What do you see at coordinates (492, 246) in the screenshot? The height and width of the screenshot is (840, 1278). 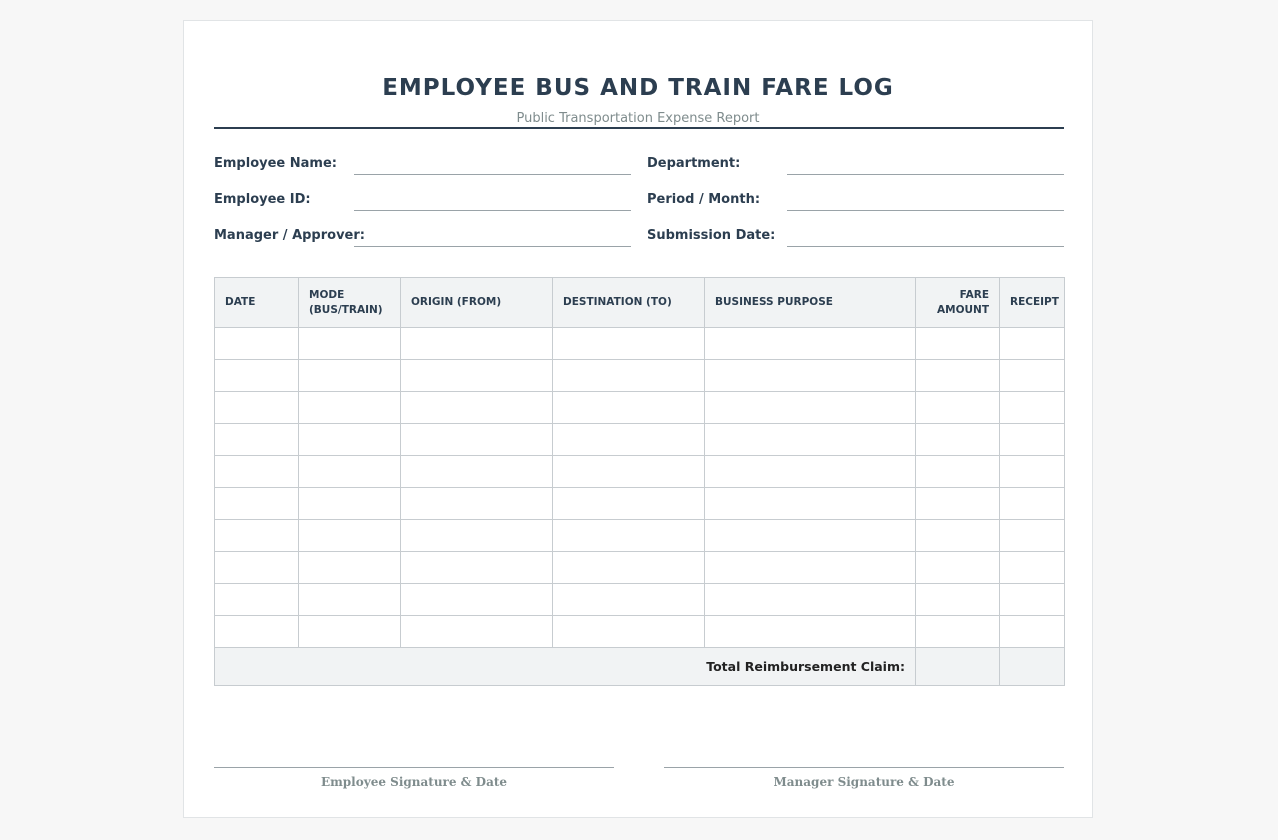 I see `manager-approver-field` at bounding box center [492, 246].